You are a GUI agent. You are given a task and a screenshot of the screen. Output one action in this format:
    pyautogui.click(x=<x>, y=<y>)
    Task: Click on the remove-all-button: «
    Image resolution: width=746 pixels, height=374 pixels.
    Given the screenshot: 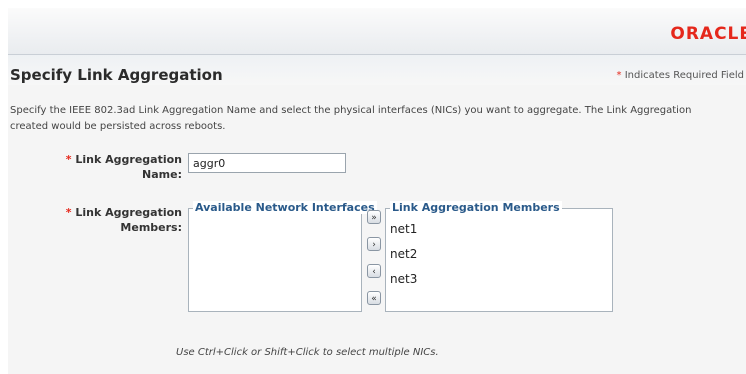 What is the action you would take?
    pyautogui.click(x=374, y=298)
    